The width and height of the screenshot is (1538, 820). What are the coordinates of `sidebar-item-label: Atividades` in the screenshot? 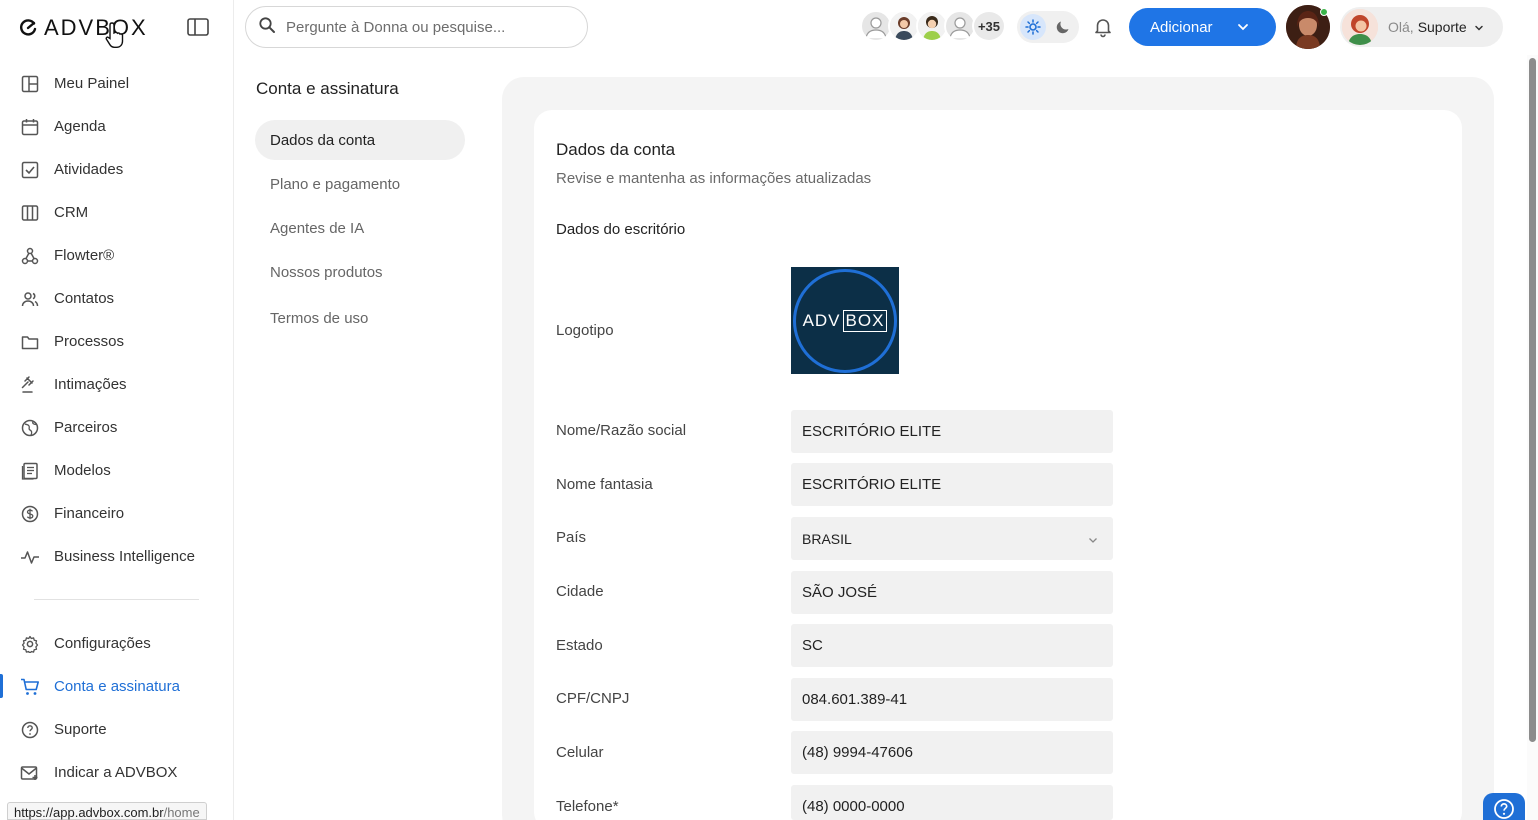 It's located at (89, 169).